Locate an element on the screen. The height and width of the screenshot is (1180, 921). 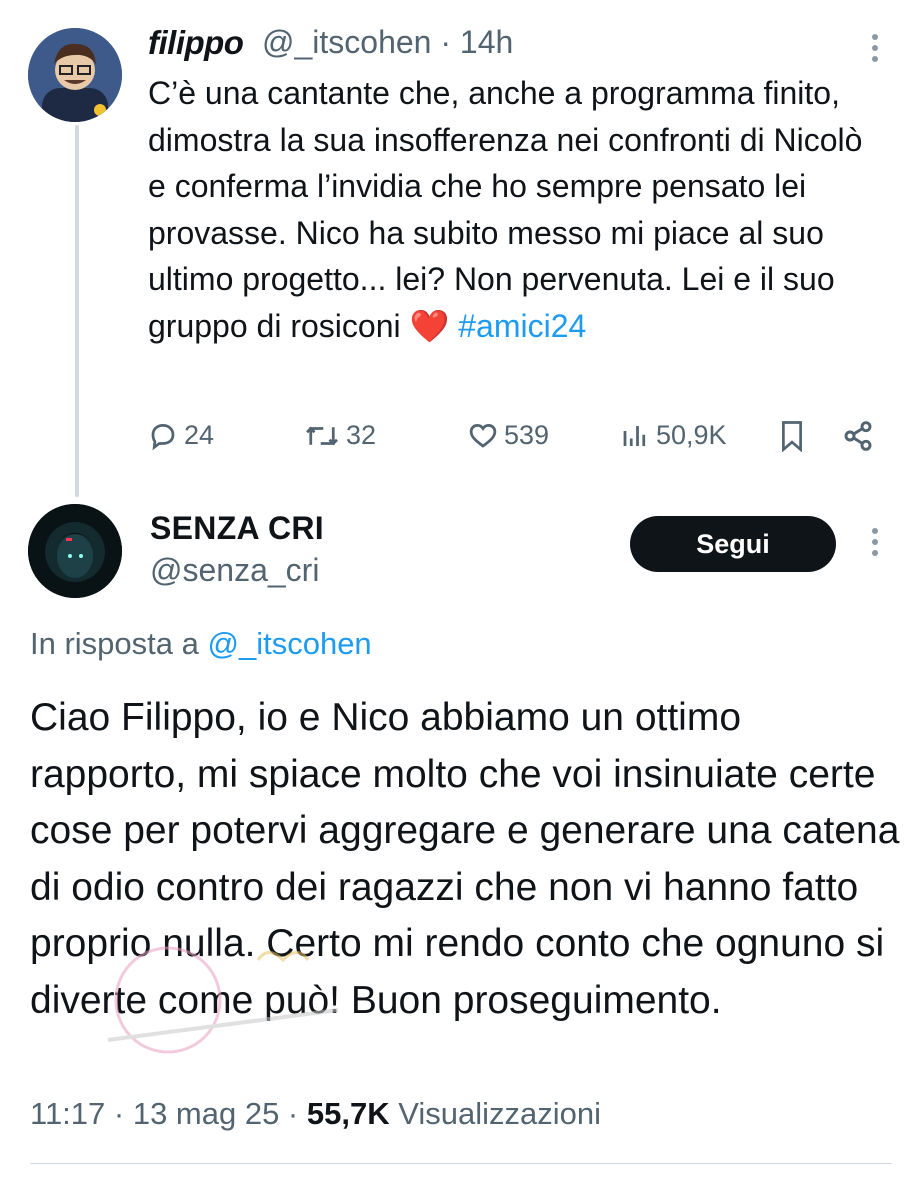
tweet2-handle: @senza_cri is located at coordinates (234, 570).